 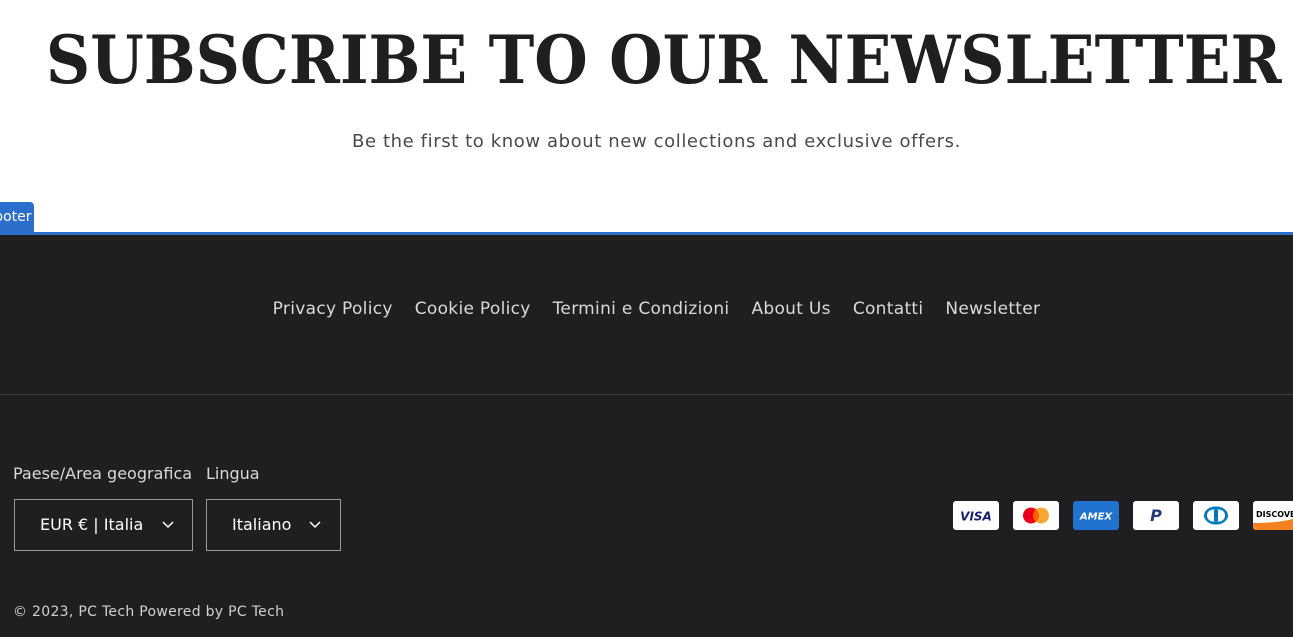 I want to click on visa-icon: VISA, so click(x=976, y=515).